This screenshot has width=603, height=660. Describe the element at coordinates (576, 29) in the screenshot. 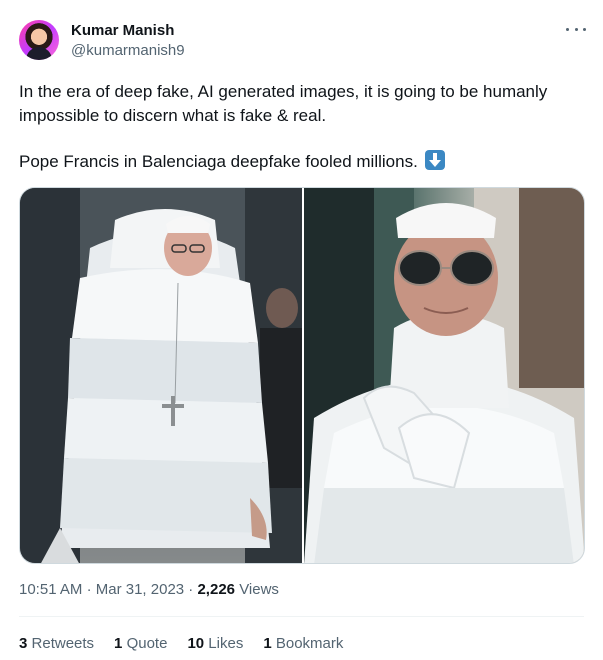

I see `more-options-icon` at that location.